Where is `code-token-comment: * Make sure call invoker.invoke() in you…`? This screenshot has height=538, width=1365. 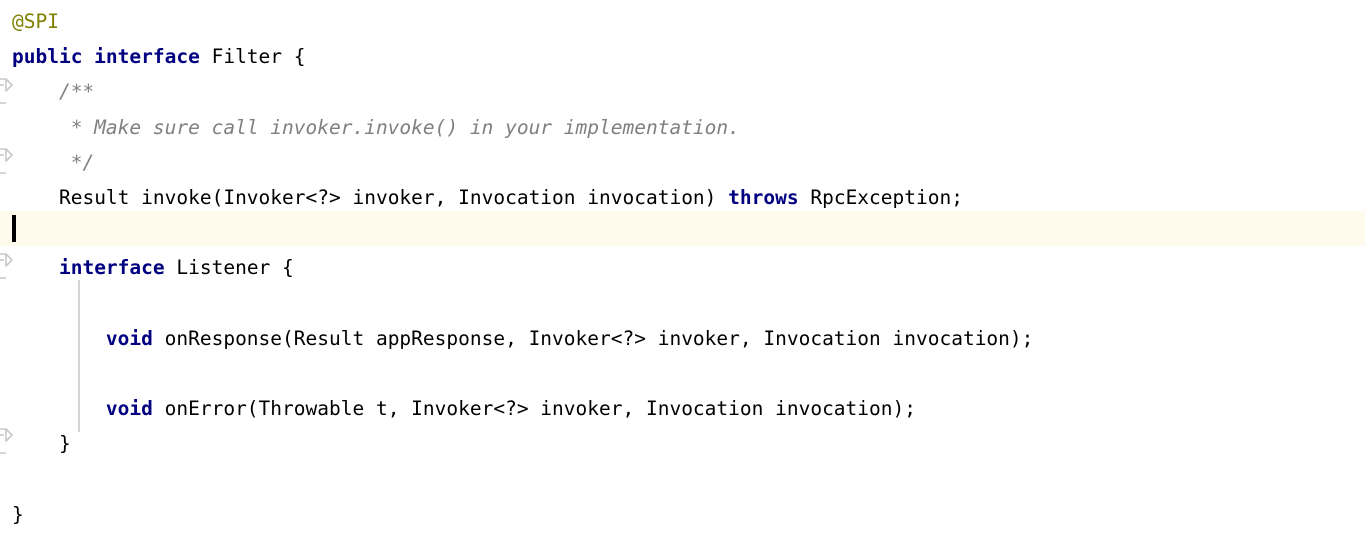 code-token-comment: * Make sure call invoker.invoke() in you… is located at coordinates (405, 127).